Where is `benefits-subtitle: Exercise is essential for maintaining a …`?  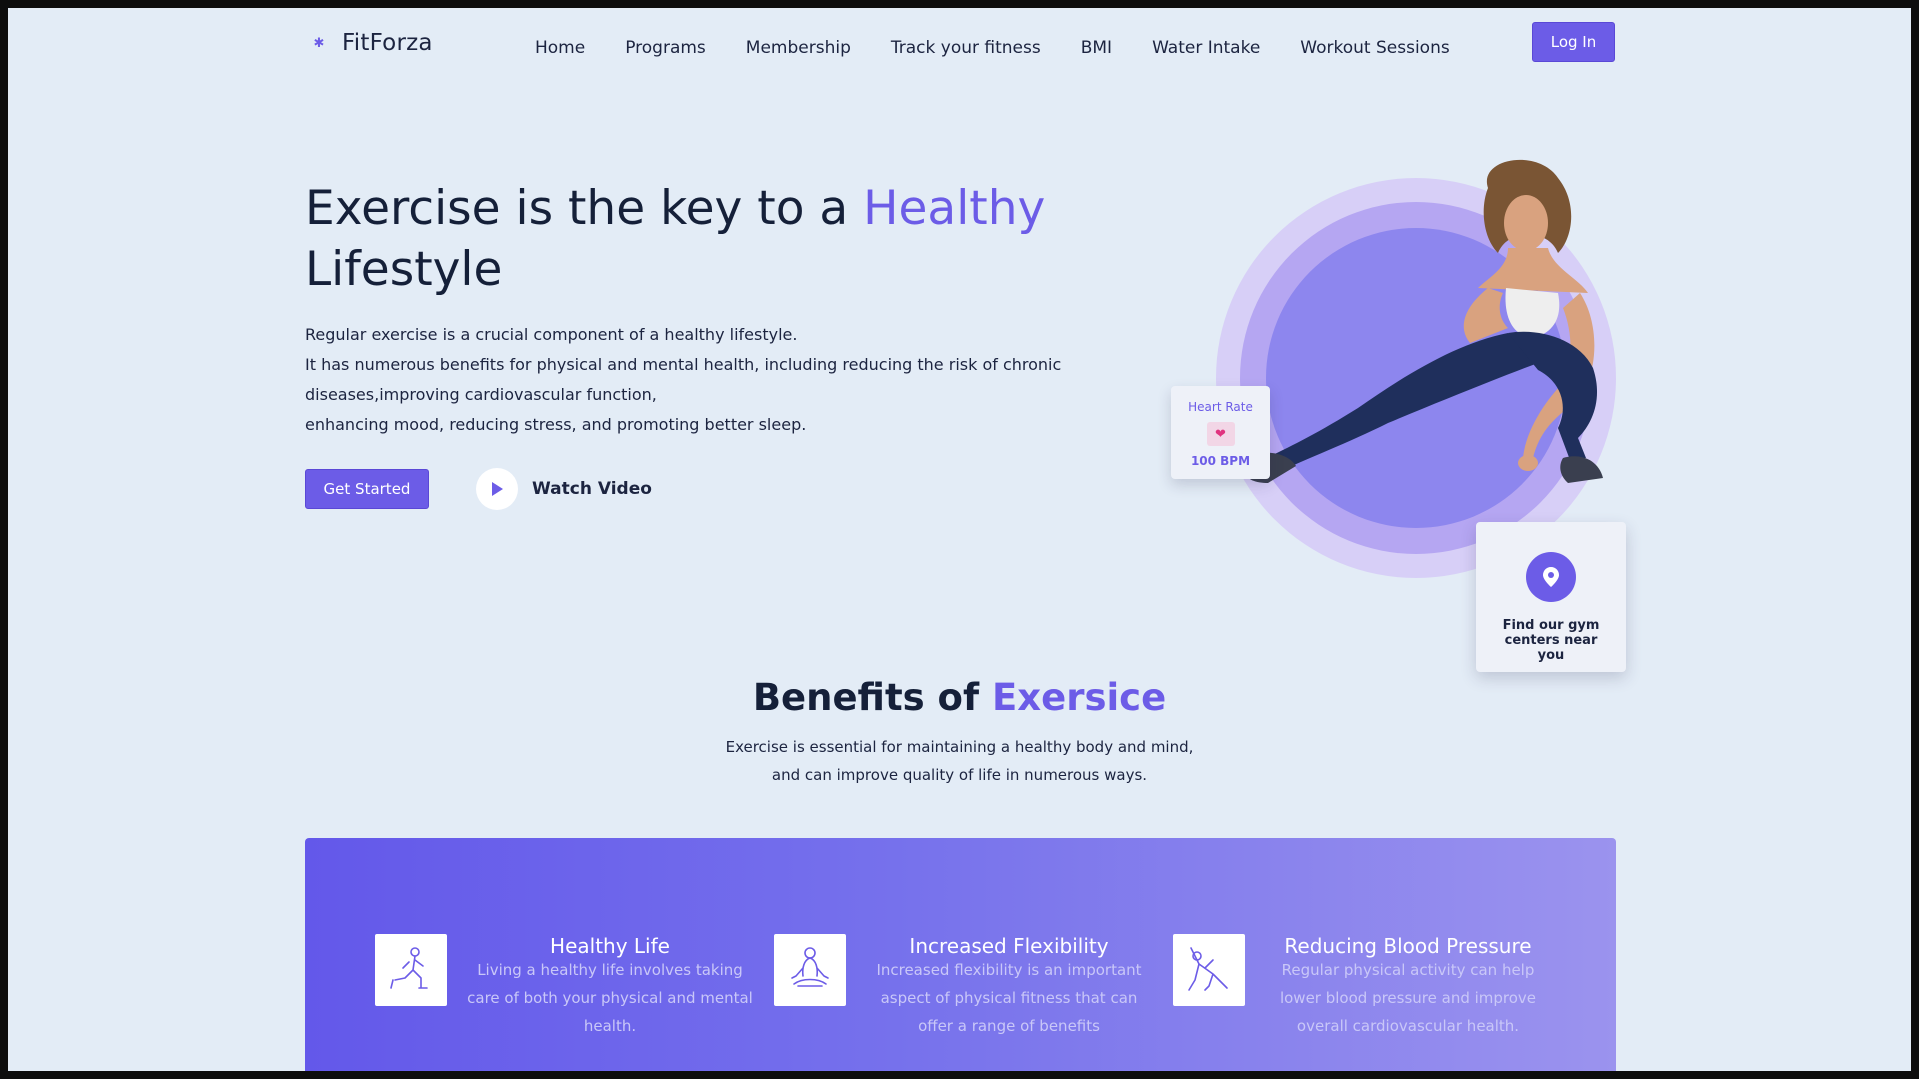 benefits-subtitle: Exercise is essential for maintaining a … is located at coordinates (959, 761).